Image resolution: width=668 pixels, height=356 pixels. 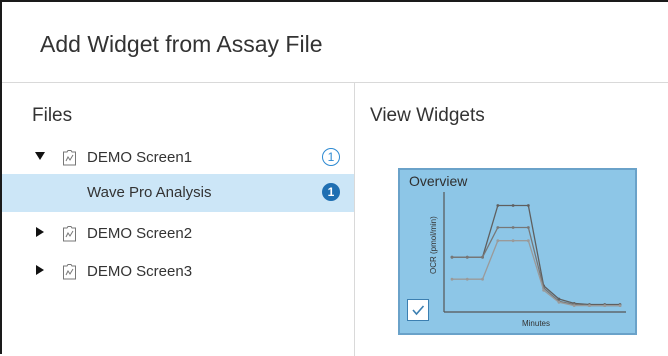 I want to click on widget-select-checkbox, so click(x=418, y=310).